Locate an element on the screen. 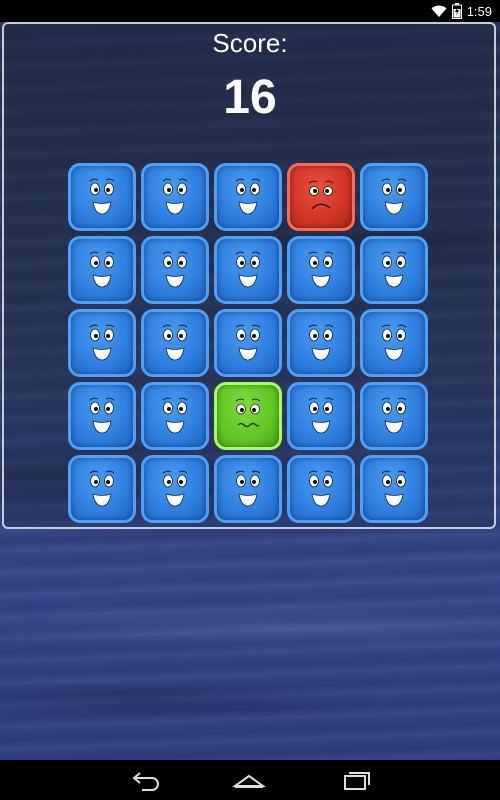 The width and height of the screenshot is (500, 800). score-label: Score: is located at coordinates (250, 43).